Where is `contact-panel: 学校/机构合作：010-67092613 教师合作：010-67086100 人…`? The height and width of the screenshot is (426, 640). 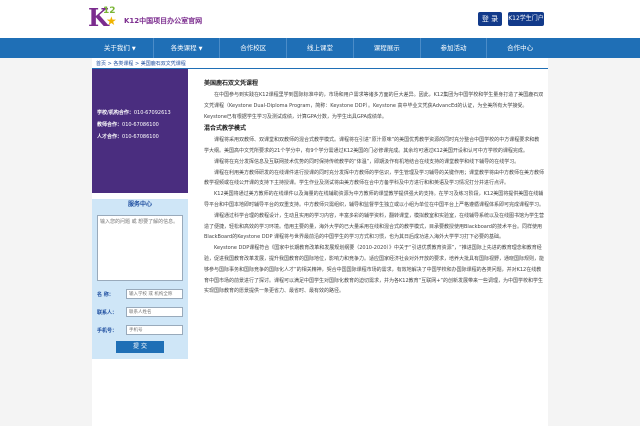
contact-panel: 学校/机构合作：010-67092613 教师合作：010-67086100 人… is located at coordinates (140, 131).